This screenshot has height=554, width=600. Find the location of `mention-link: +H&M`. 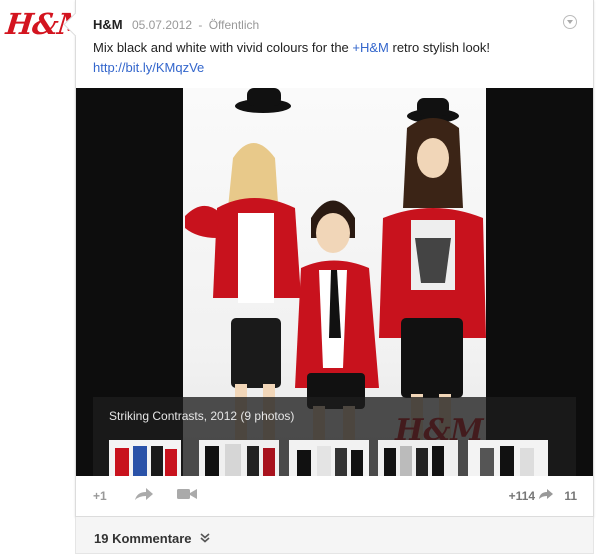

mention-link: +H&M is located at coordinates (370, 47).